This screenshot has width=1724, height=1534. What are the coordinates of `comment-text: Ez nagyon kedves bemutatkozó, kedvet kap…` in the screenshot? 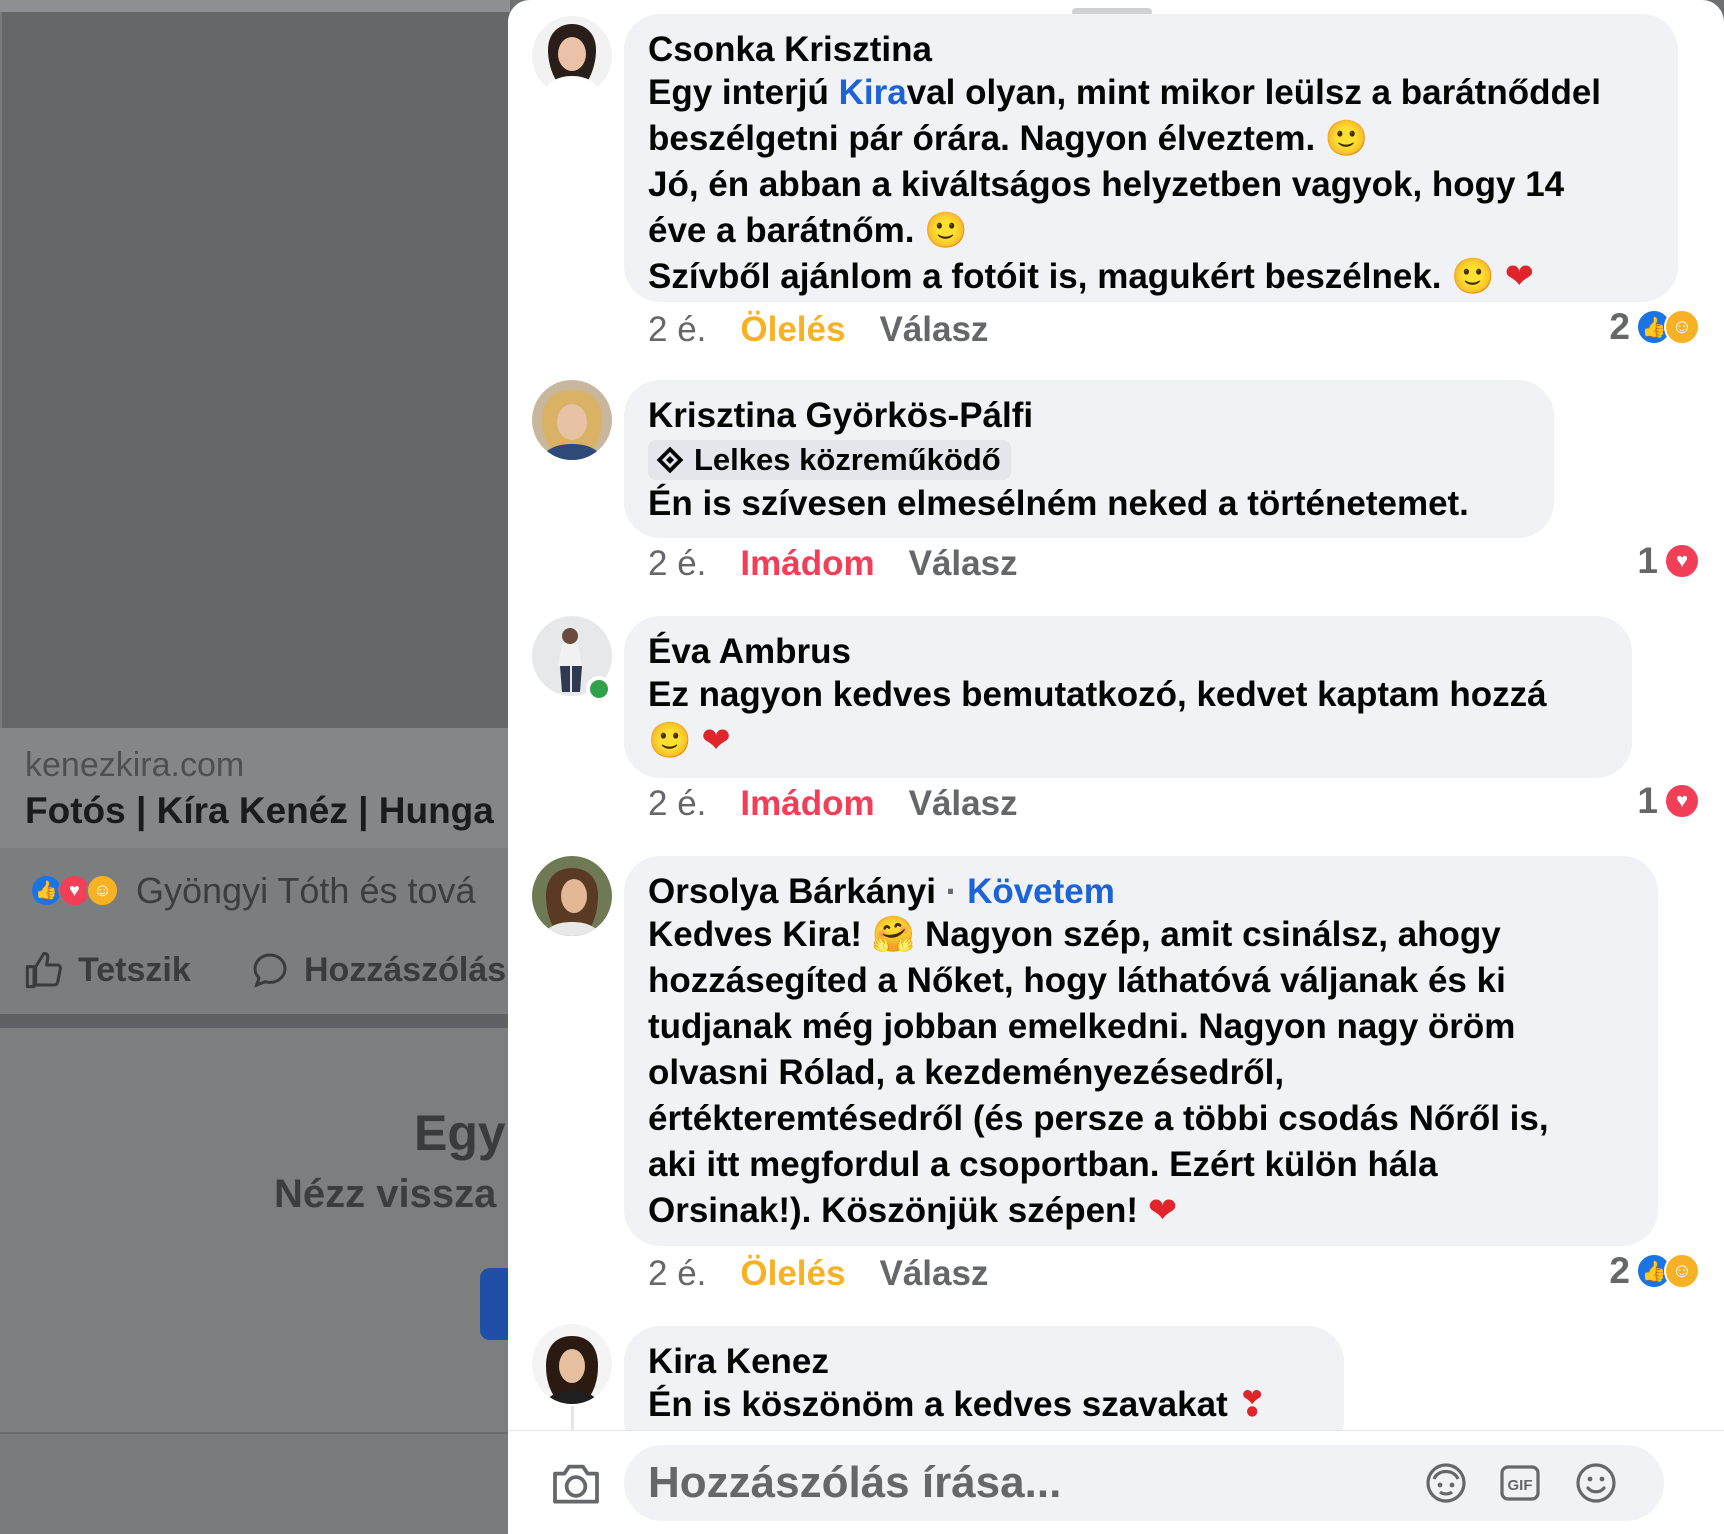 It's located at (1128, 718).